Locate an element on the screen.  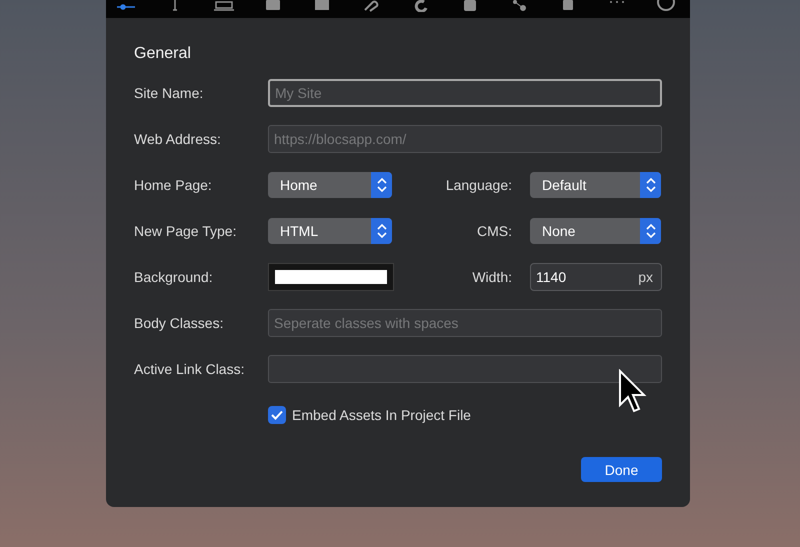
site-name-field: My Site is located at coordinates (465, 93).